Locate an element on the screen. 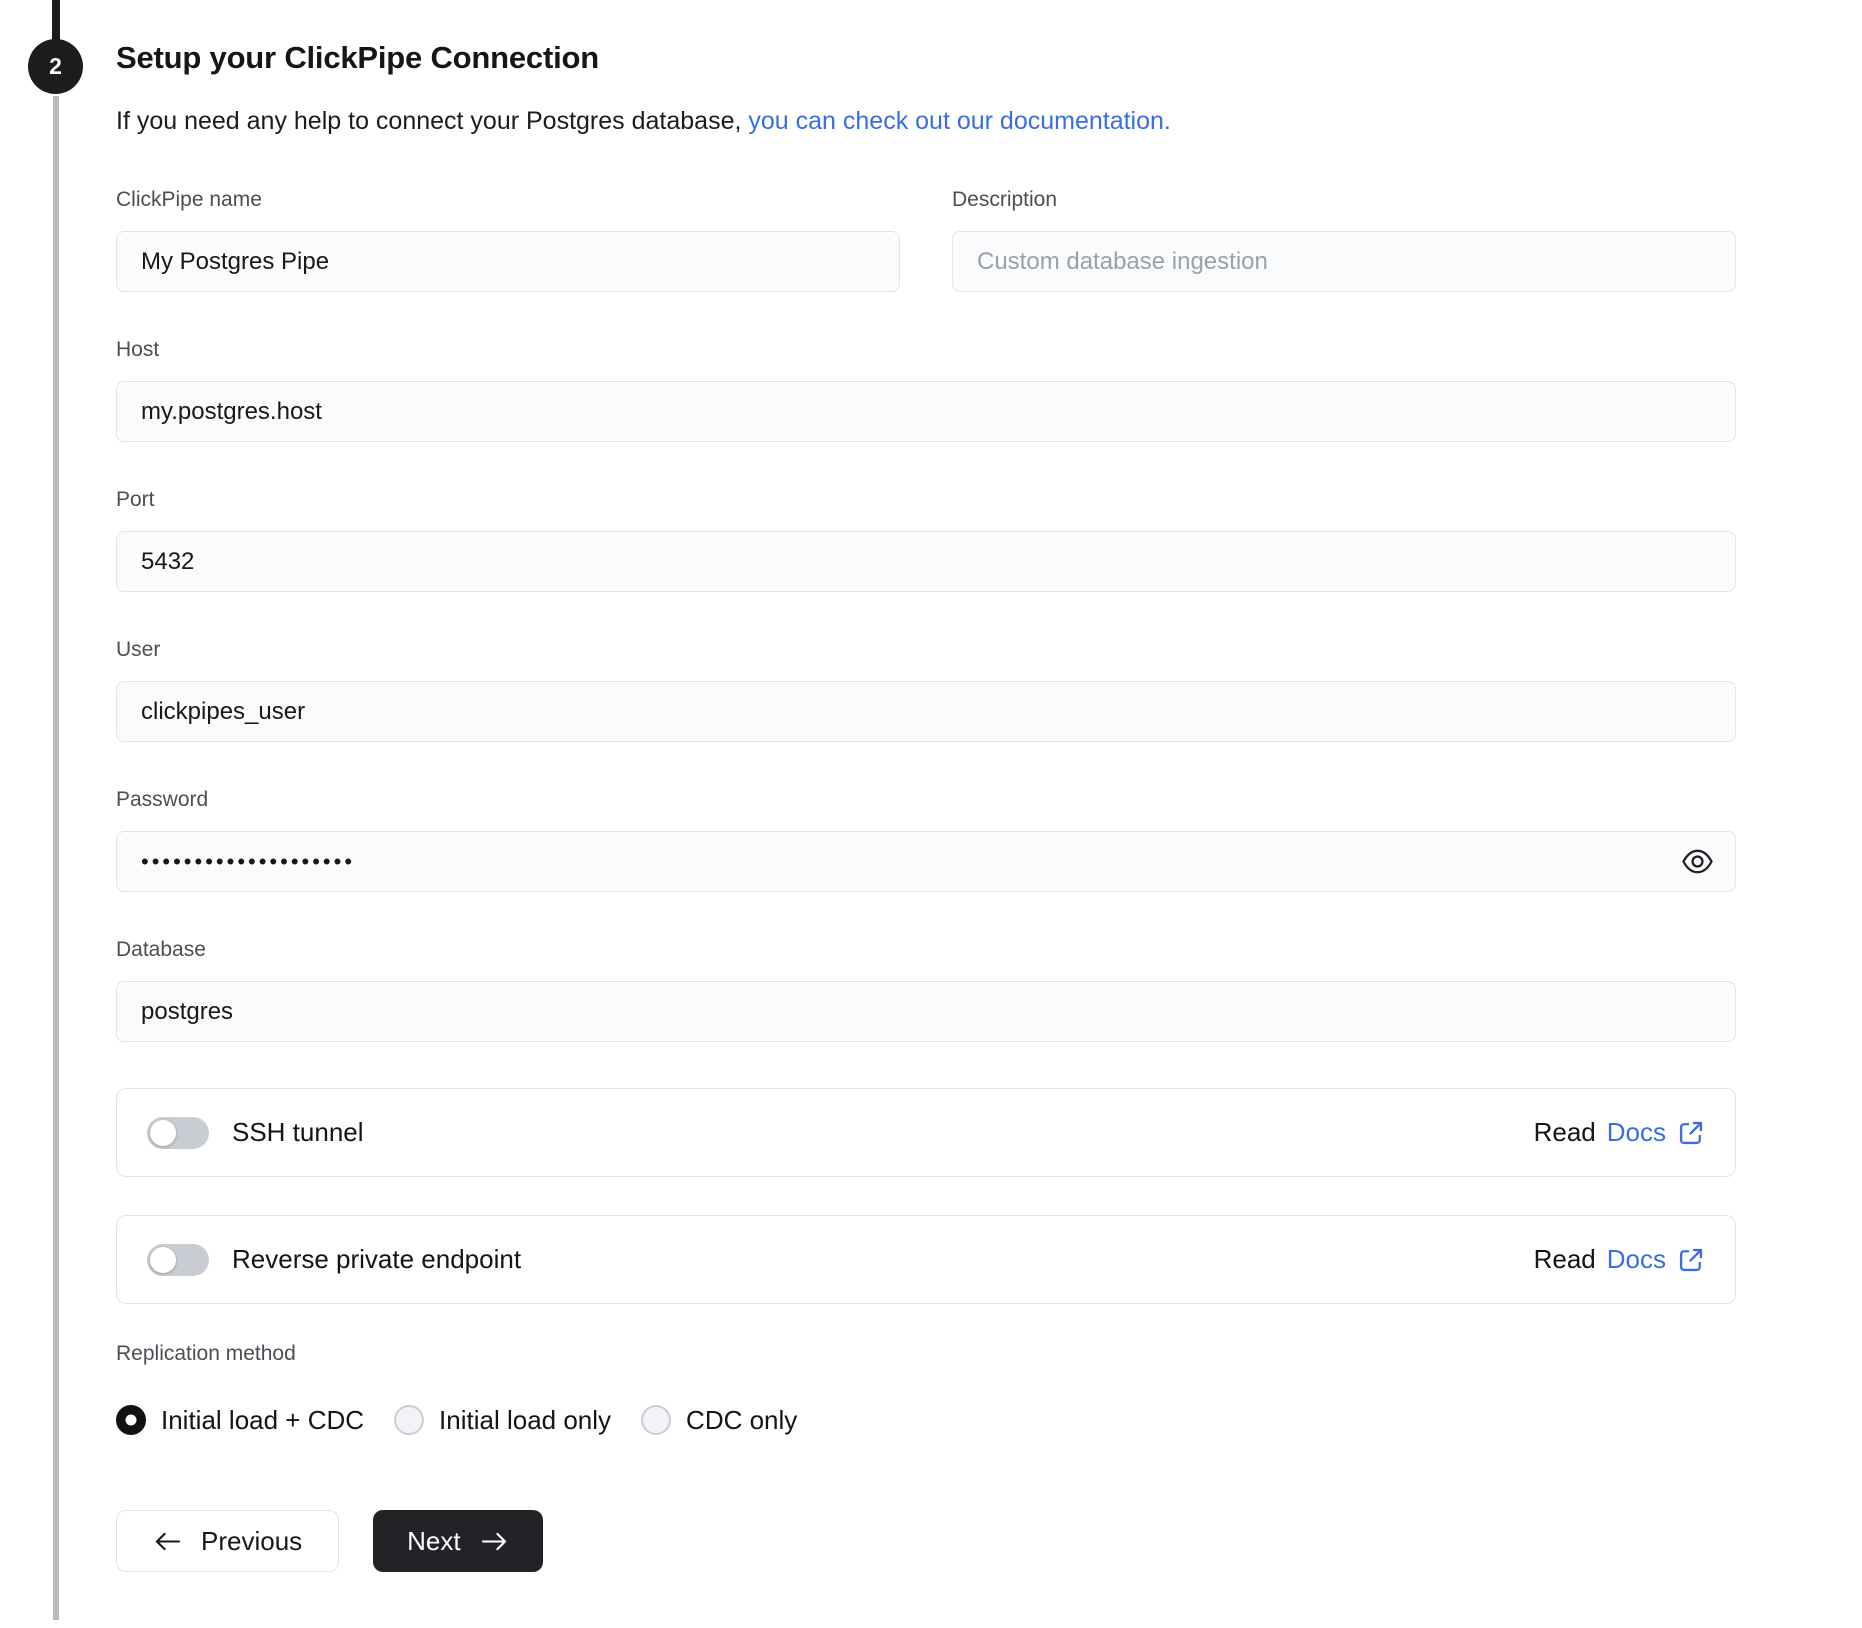 The image size is (1862, 1628). radio-option-initial-load-only: Initial load only is located at coordinates (502, 1420).